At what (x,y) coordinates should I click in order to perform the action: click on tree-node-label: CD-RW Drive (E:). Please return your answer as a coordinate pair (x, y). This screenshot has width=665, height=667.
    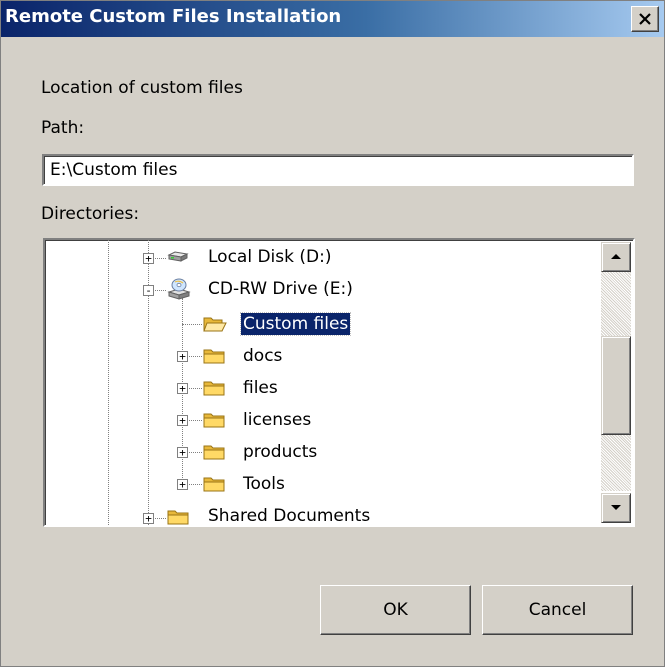
    Looking at the image, I should click on (280, 289).